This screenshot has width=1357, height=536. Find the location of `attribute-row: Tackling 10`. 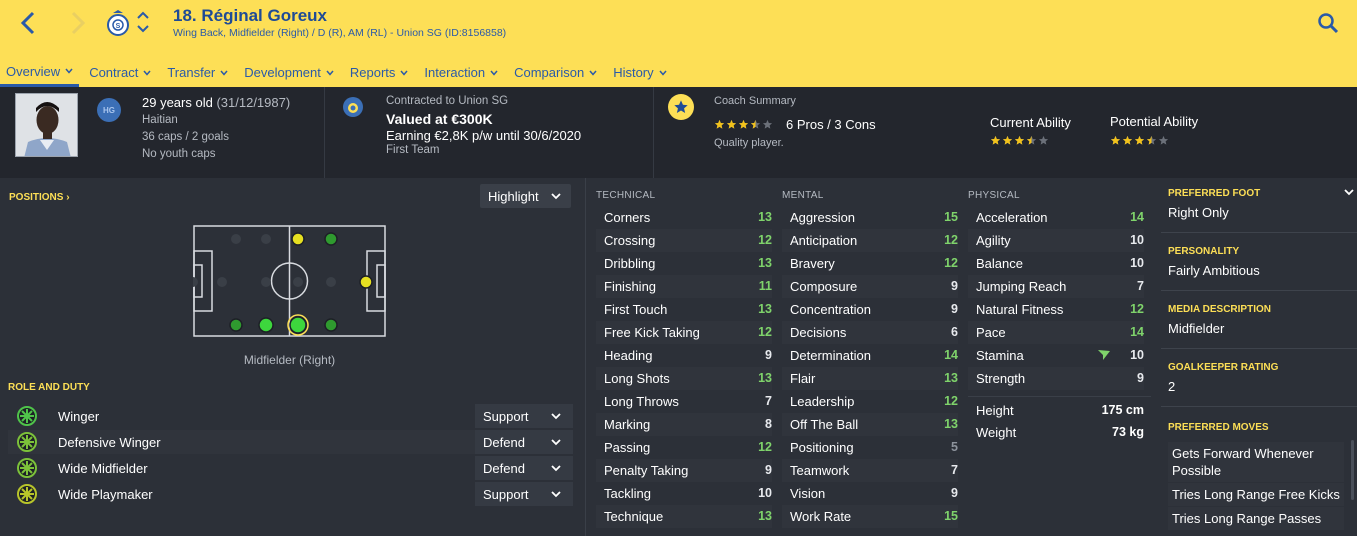

attribute-row: Tackling 10 is located at coordinates (684, 493).